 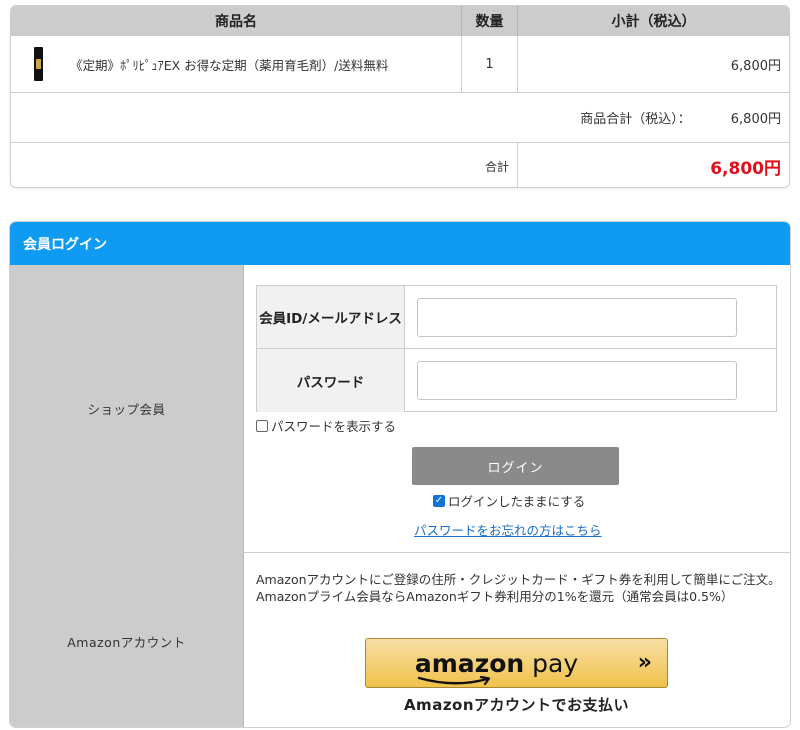 I want to click on double-chevron-right-icon: », so click(x=644, y=662).